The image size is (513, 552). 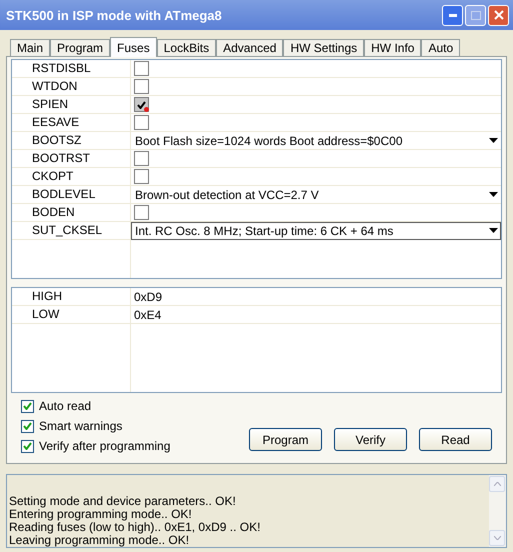 I want to click on fuse-name: SUT_CKSEL, so click(x=71, y=230).